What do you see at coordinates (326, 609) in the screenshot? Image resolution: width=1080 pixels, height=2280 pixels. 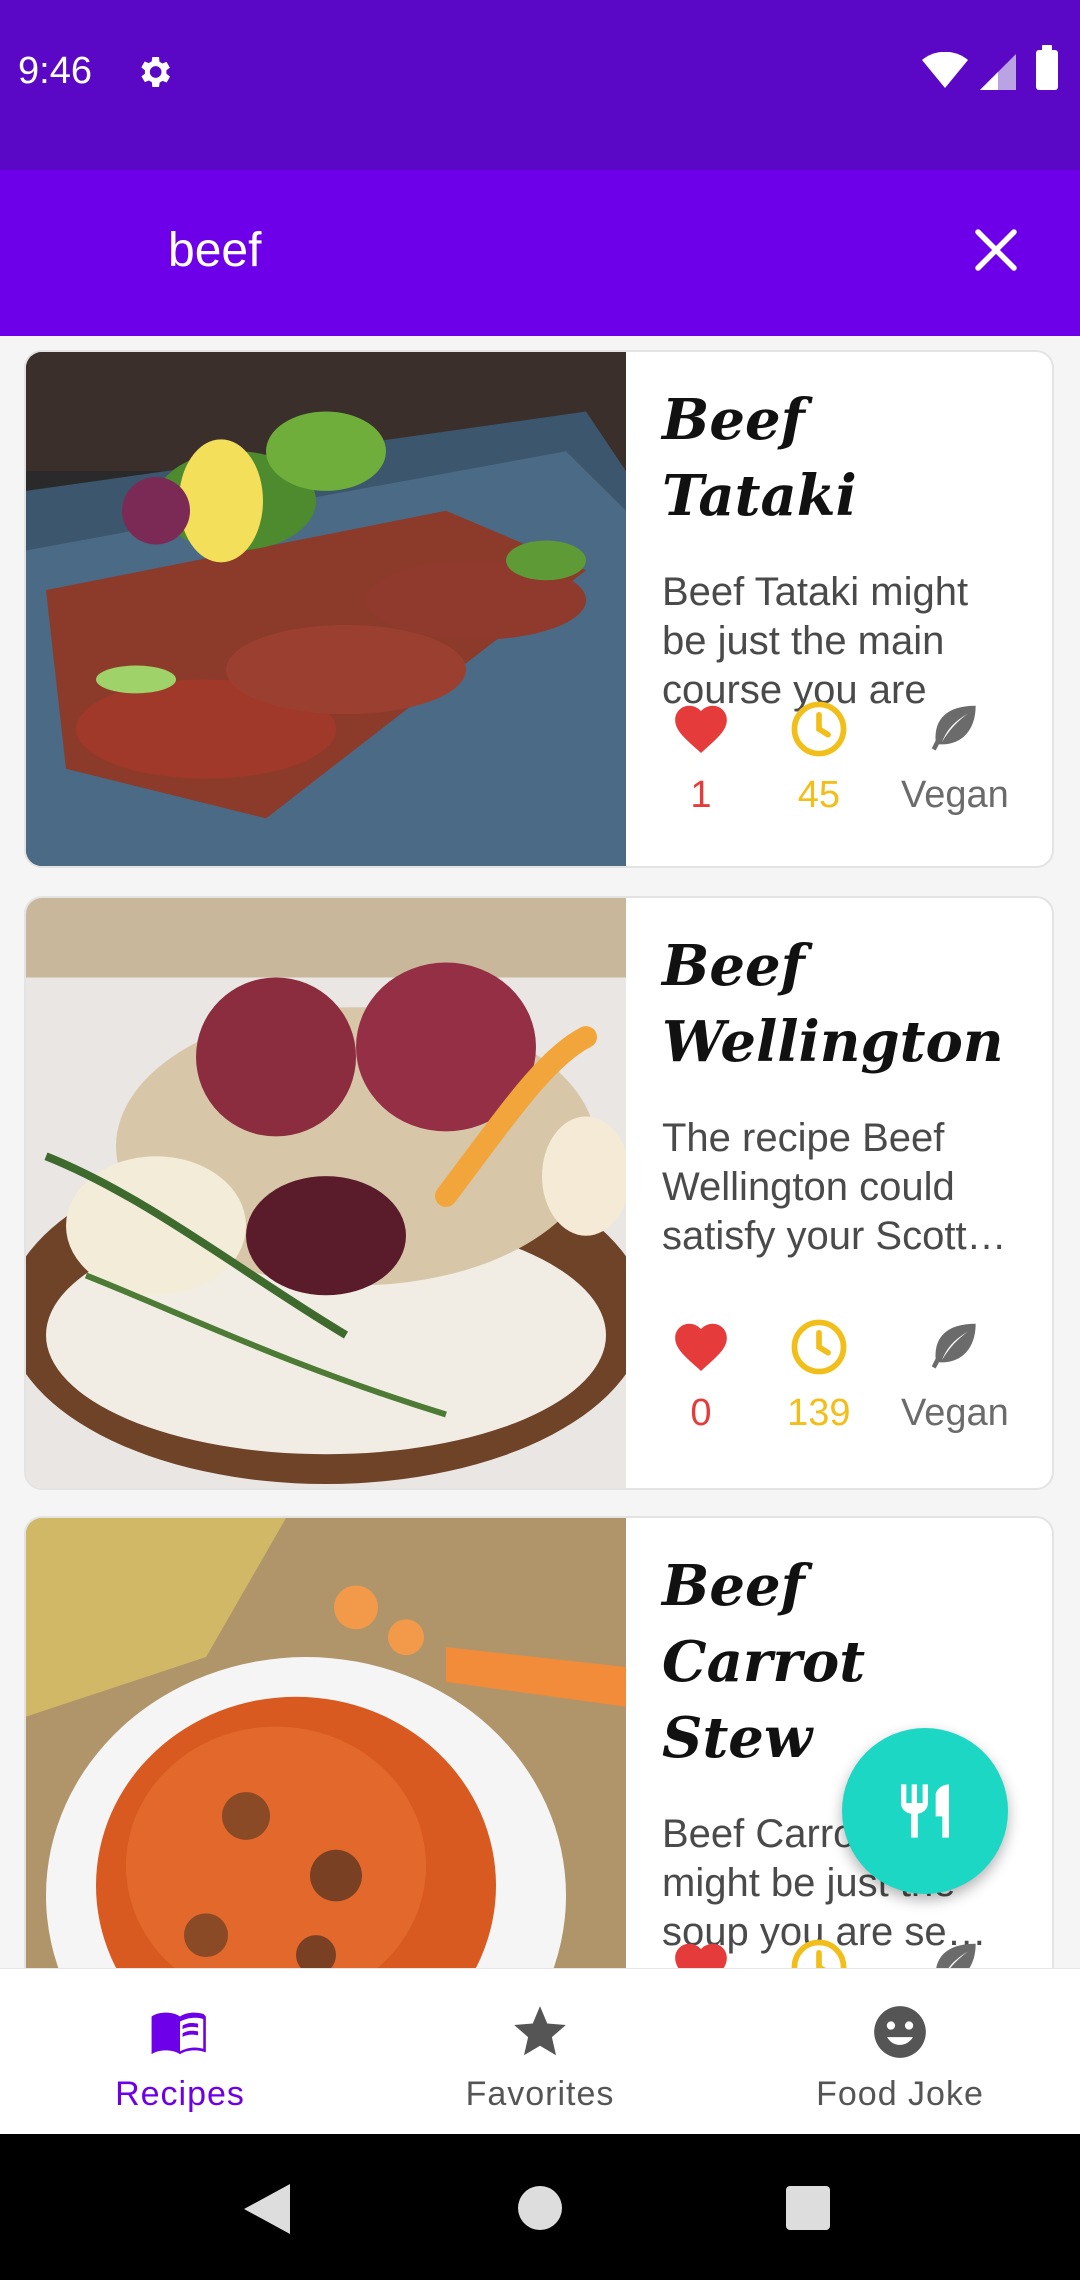 I see `recipe-image-beef-tataki` at bounding box center [326, 609].